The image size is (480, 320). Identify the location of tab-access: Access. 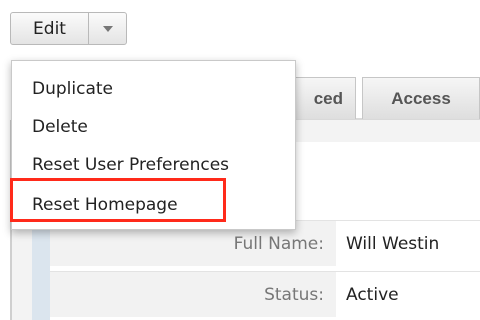
(421, 98).